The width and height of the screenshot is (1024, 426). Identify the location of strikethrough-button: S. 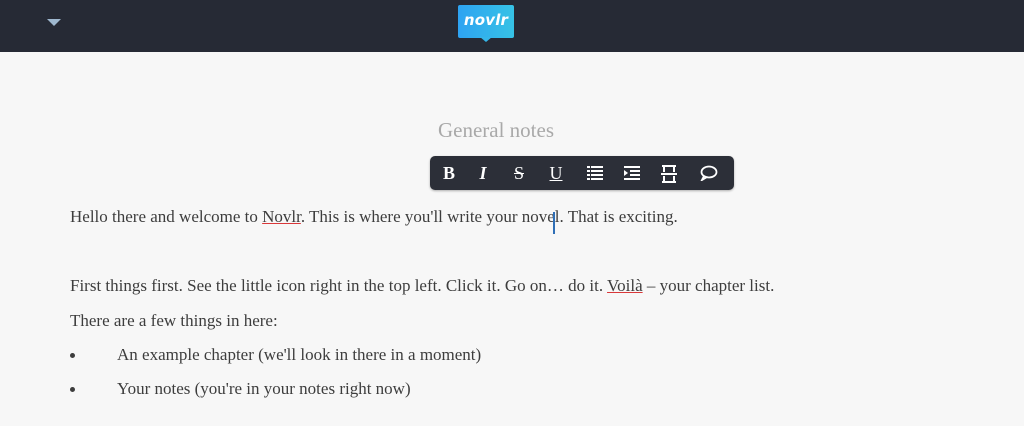
(519, 173).